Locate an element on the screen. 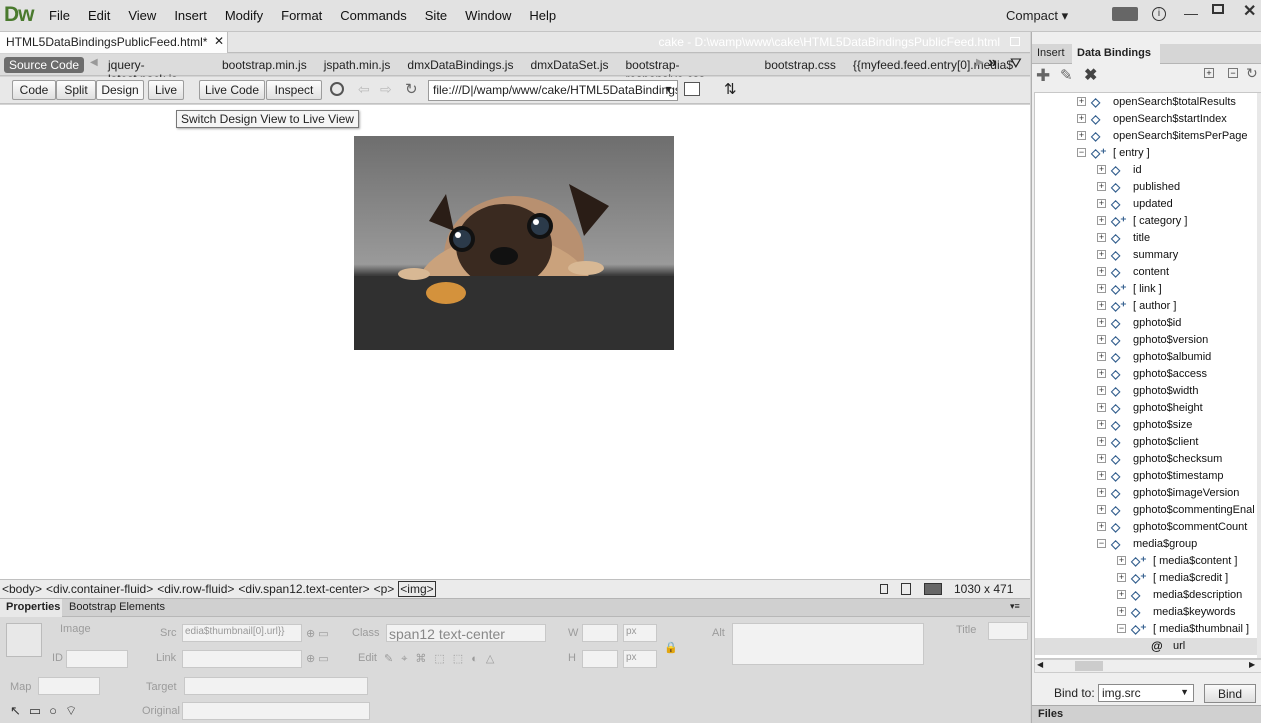  document-tab: HTML5DataBindingsPublicFeed.html* ✕ is located at coordinates (114, 42).